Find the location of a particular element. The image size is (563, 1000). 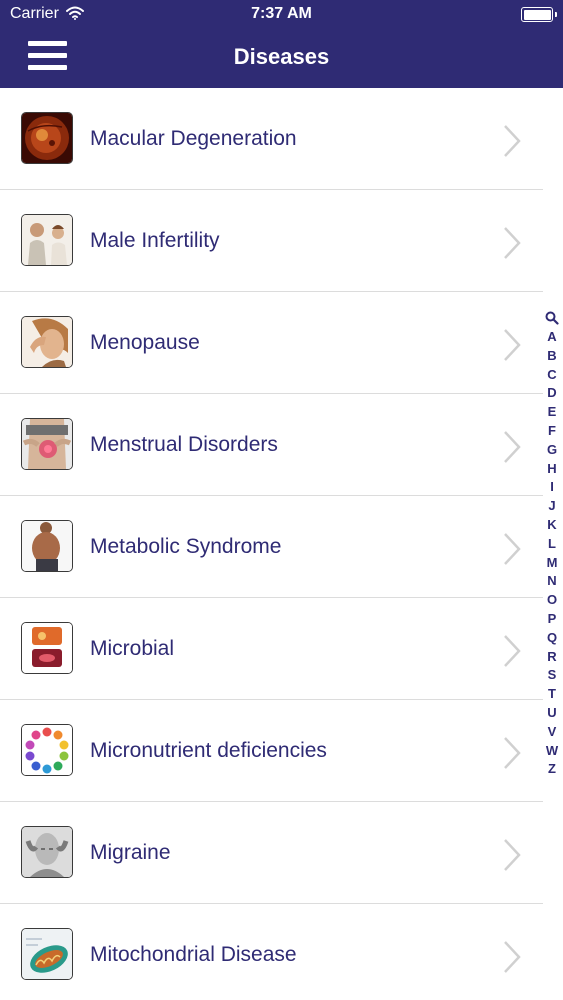

obese-man-image is located at coordinates (47, 546).